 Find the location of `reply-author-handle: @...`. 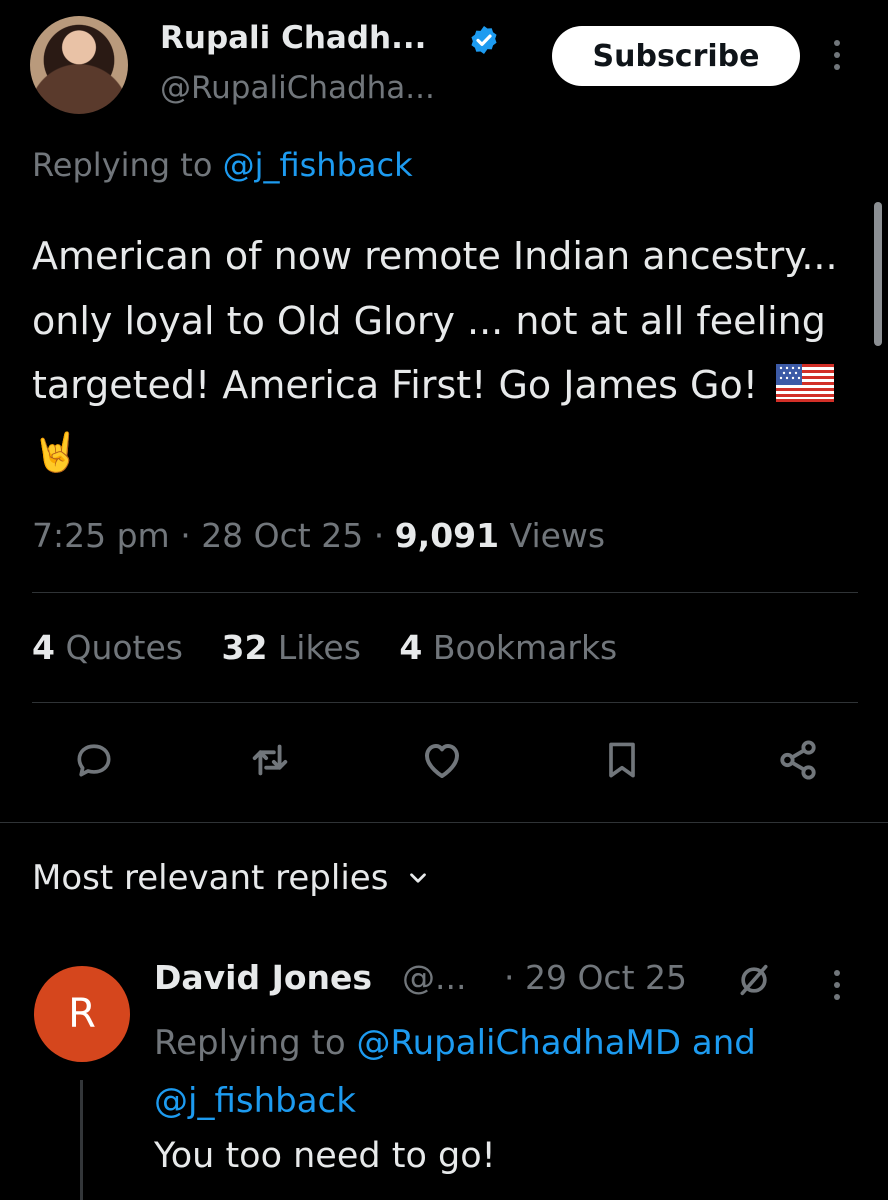

reply-author-handle: @... is located at coordinates (434, 977).